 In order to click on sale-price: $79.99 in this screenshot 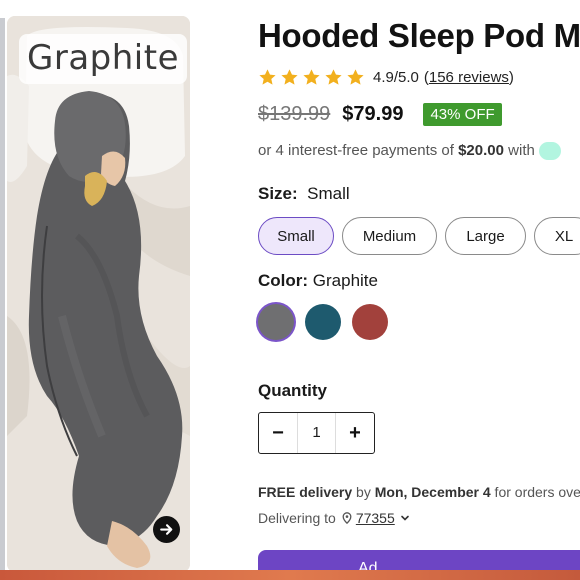, I will do `click(373, 114)`.